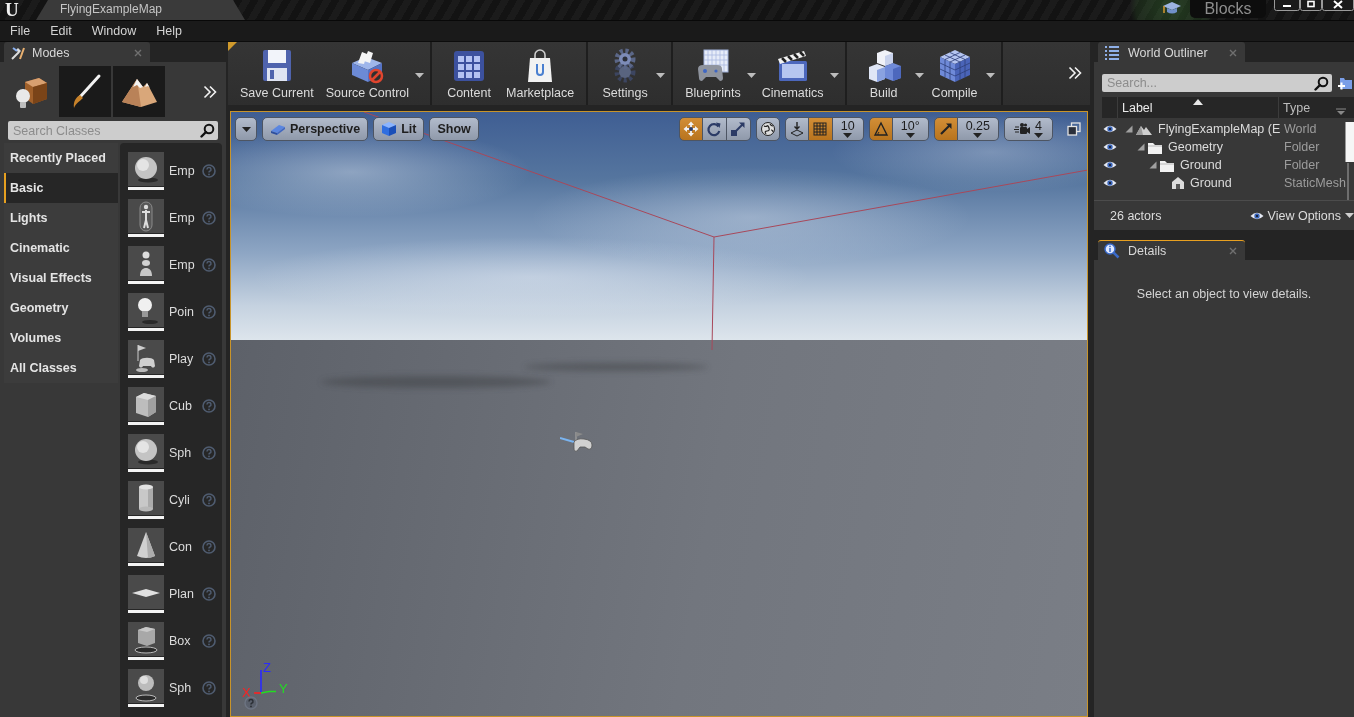 The image size is (1354, 717). I want to click on category-tab: Volumes, so click(61, 338).